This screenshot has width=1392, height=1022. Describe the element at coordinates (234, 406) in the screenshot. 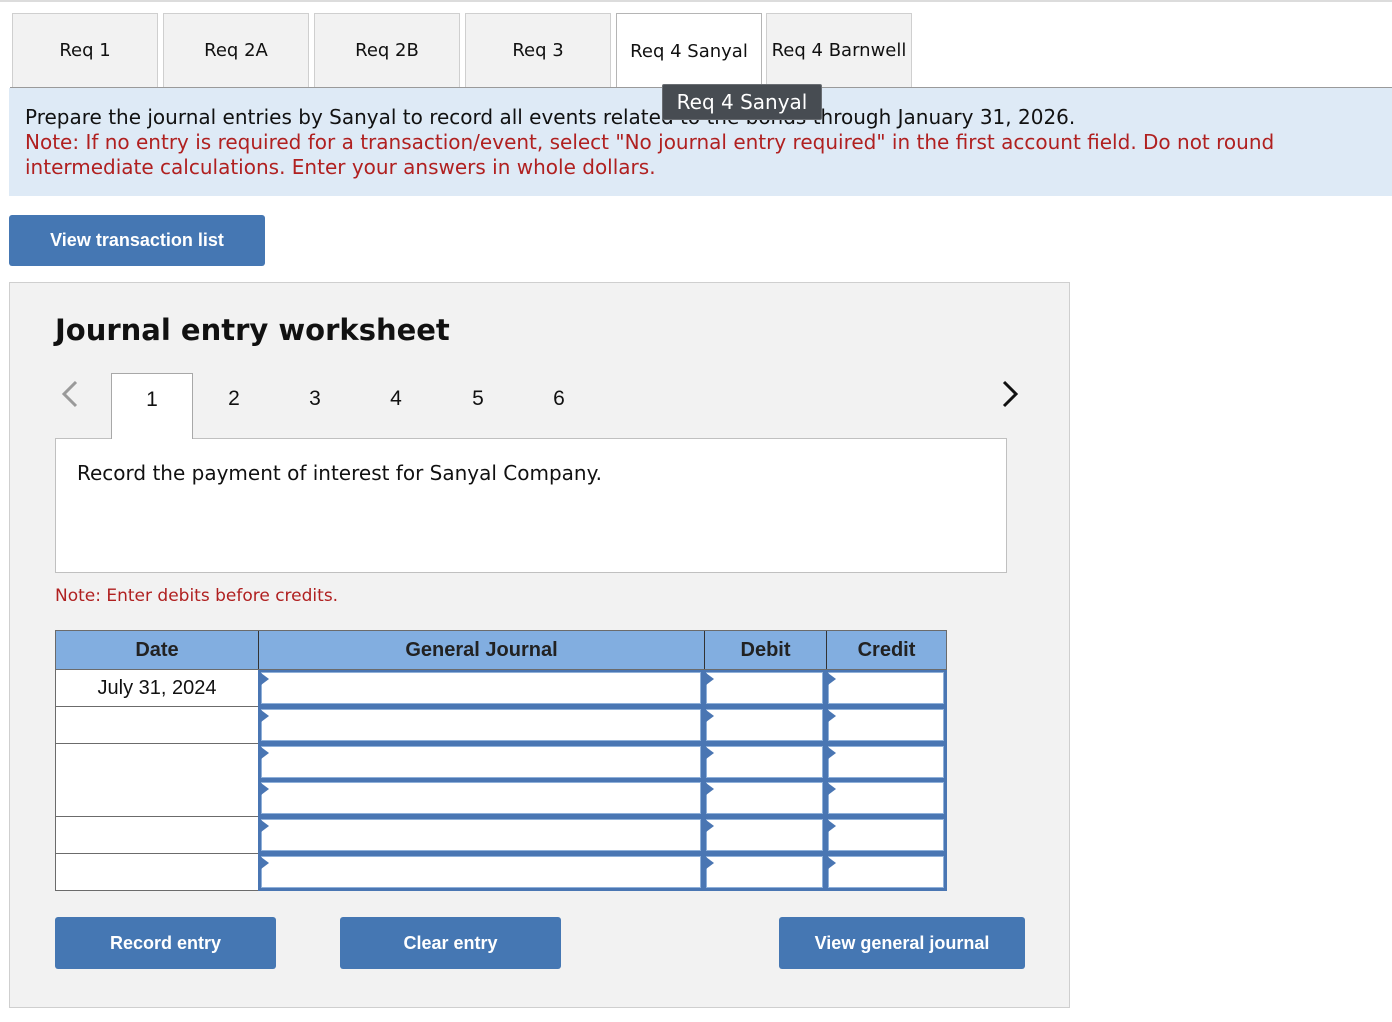

I see `entry-tab-2: 2` at that location.